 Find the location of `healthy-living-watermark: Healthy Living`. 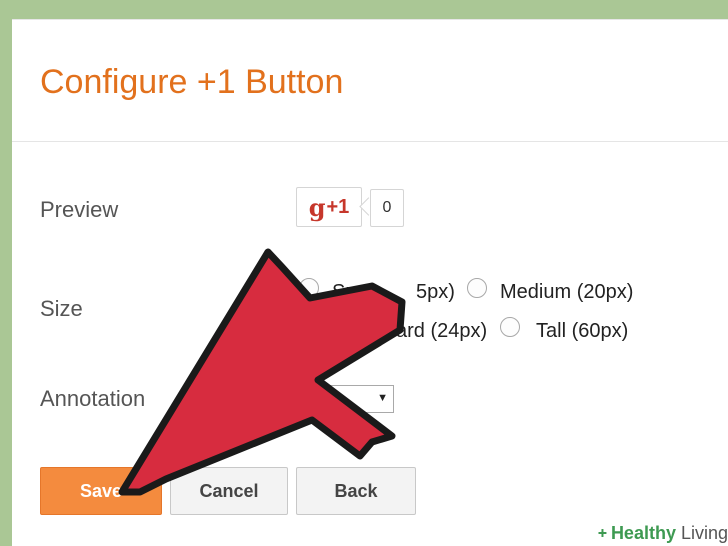

healthy-living-watermark: Healthy Living is located at coordinates (661, 533).